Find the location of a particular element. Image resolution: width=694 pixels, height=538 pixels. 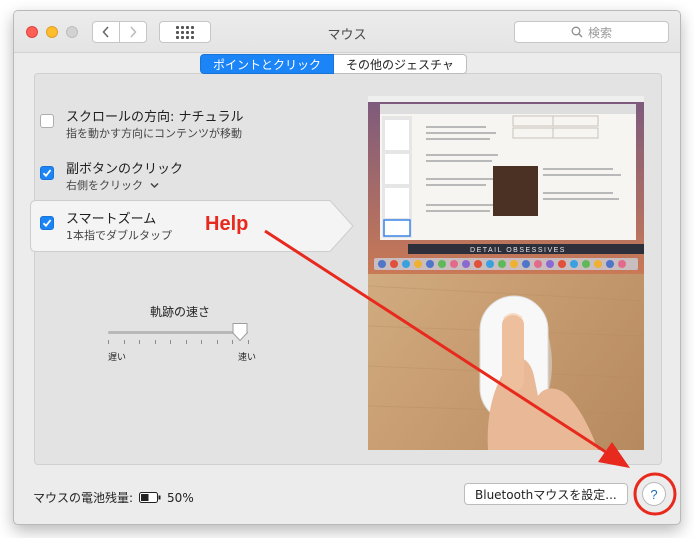

slider-track is located at coordinates (178, 332).